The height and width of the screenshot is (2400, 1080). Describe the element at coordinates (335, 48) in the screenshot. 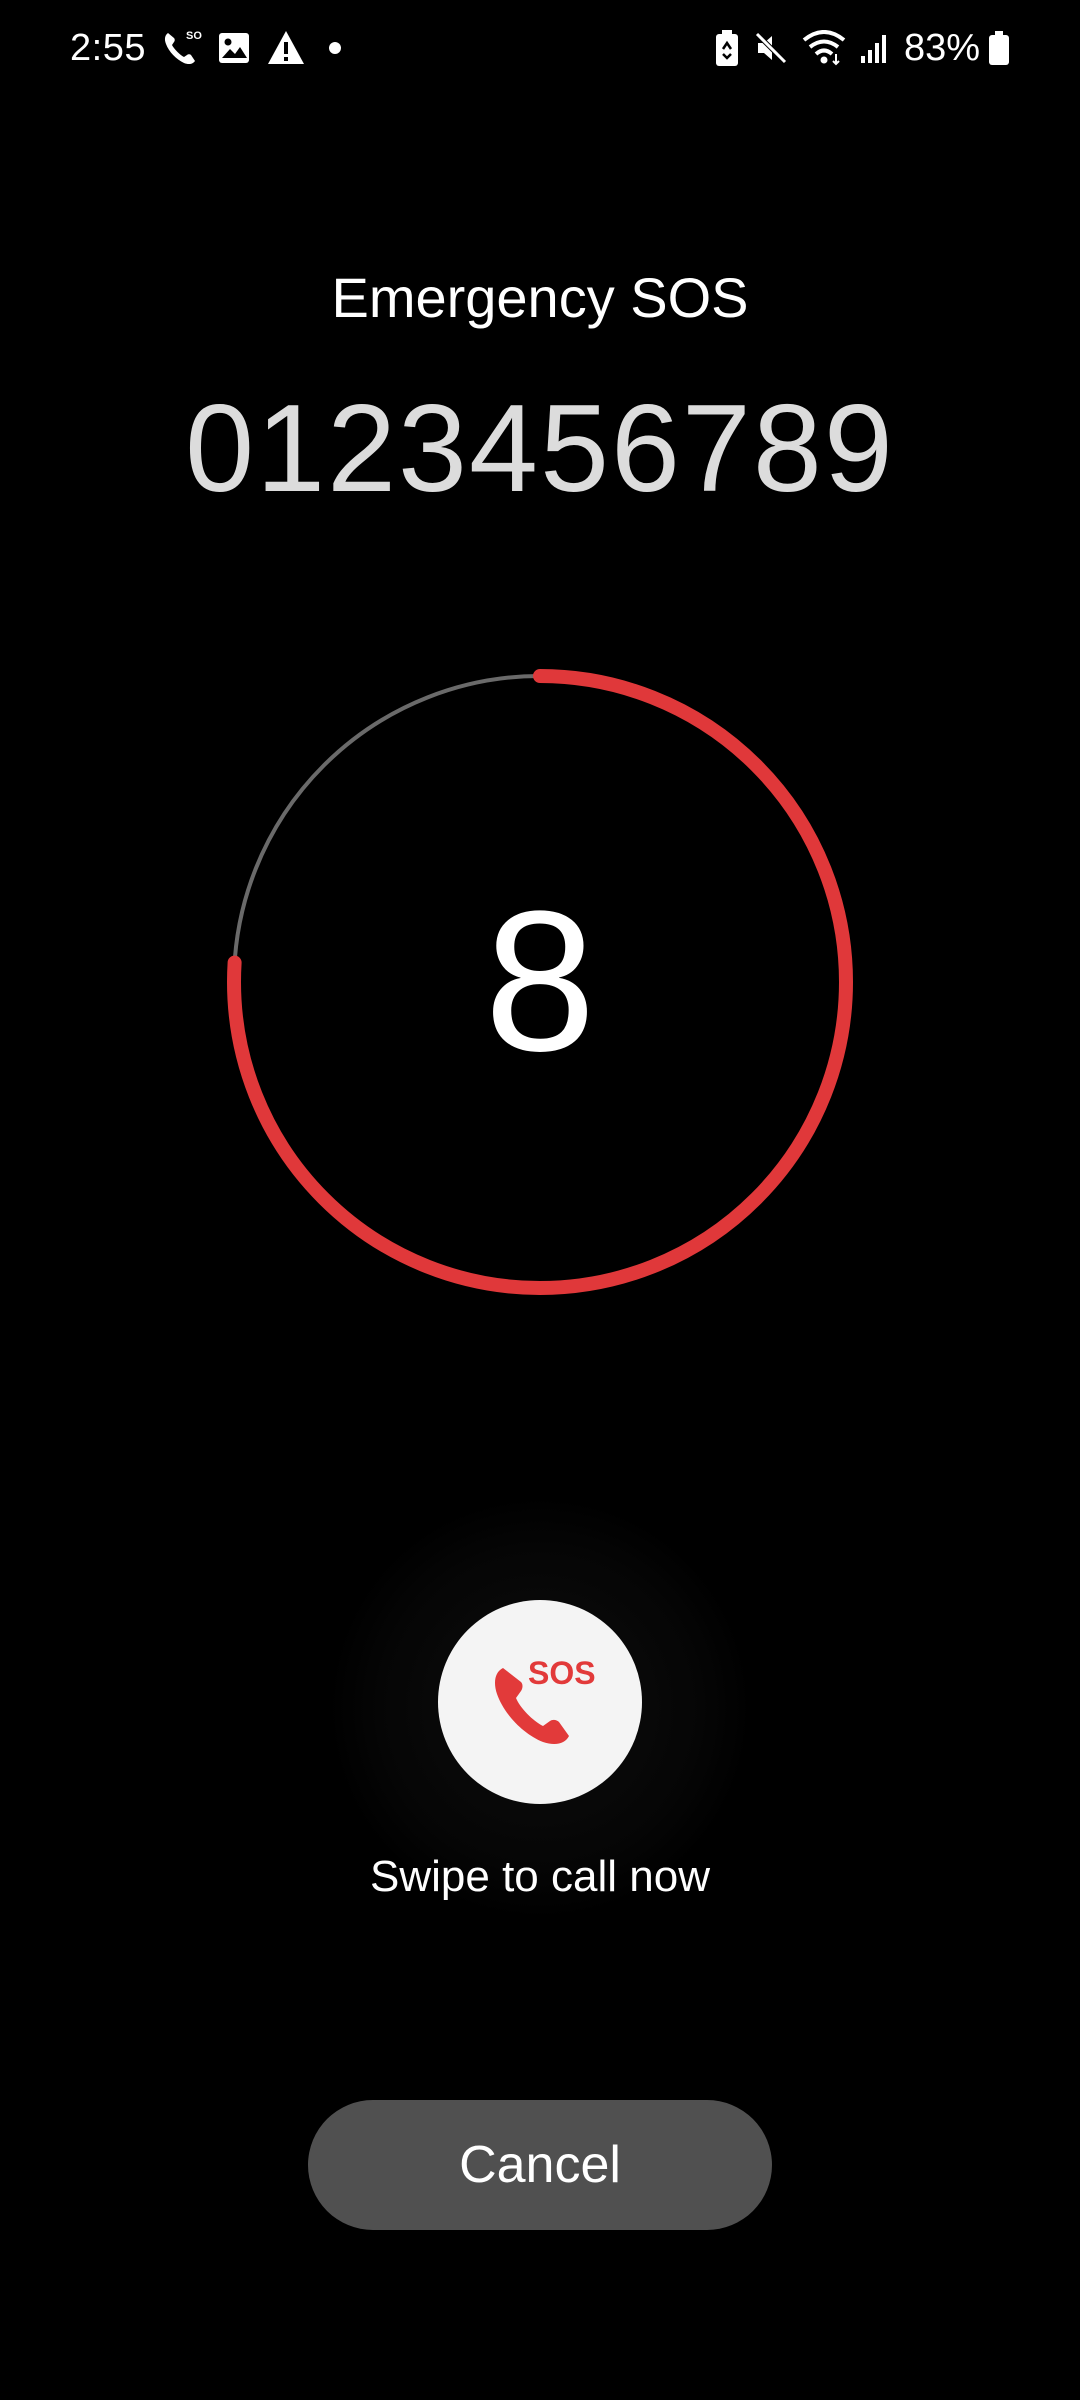

I see `dot-icon` at that location.